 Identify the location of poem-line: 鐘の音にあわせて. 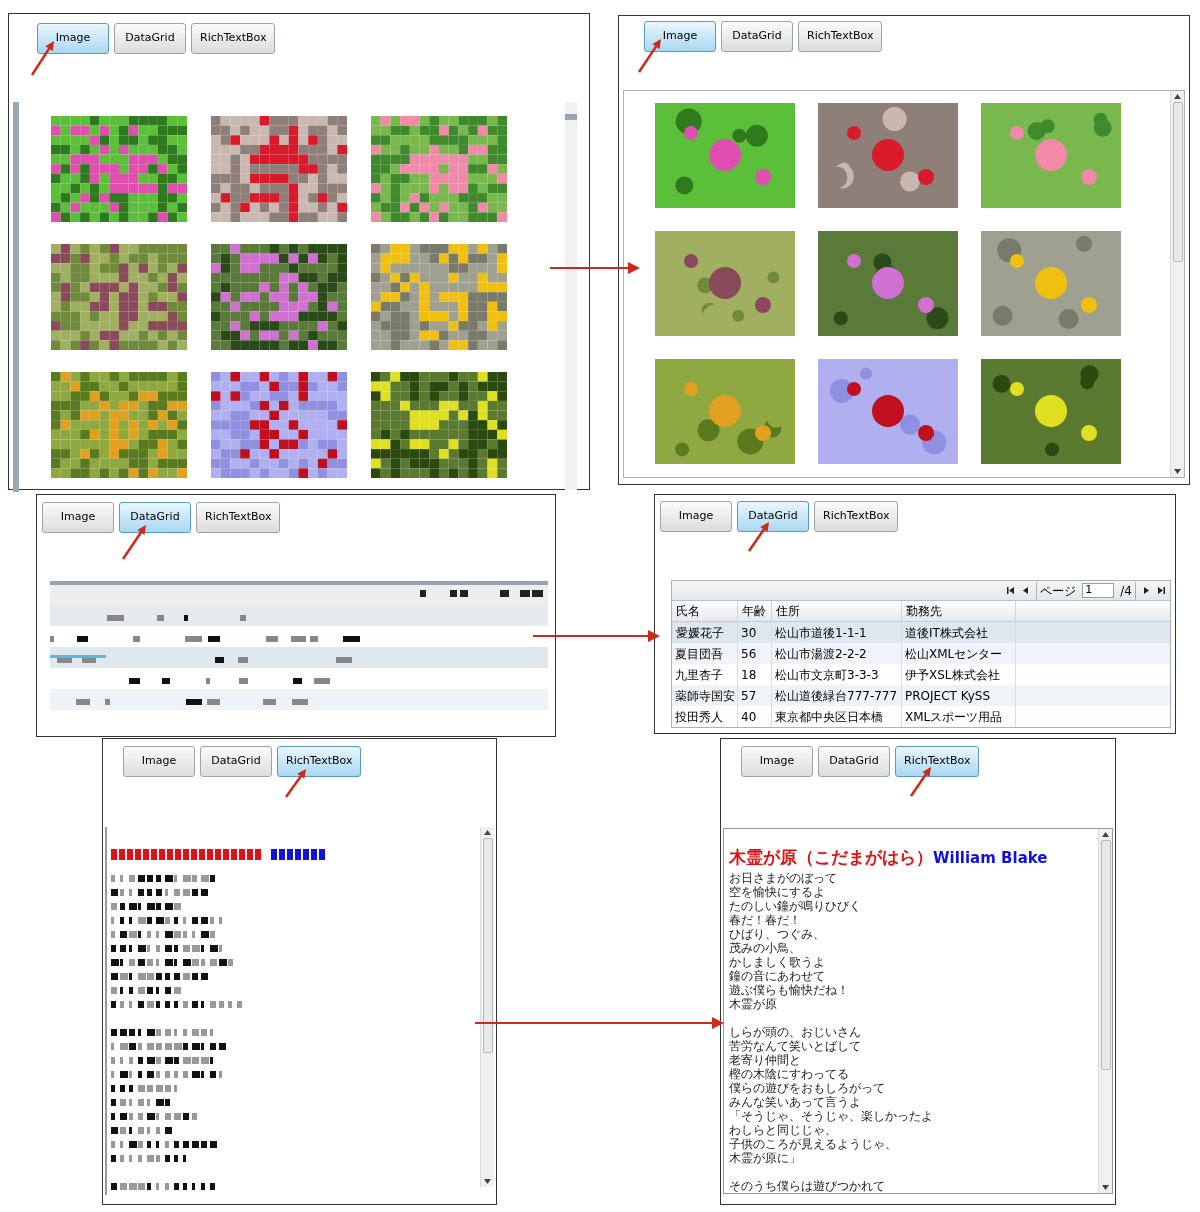
(777, 976).